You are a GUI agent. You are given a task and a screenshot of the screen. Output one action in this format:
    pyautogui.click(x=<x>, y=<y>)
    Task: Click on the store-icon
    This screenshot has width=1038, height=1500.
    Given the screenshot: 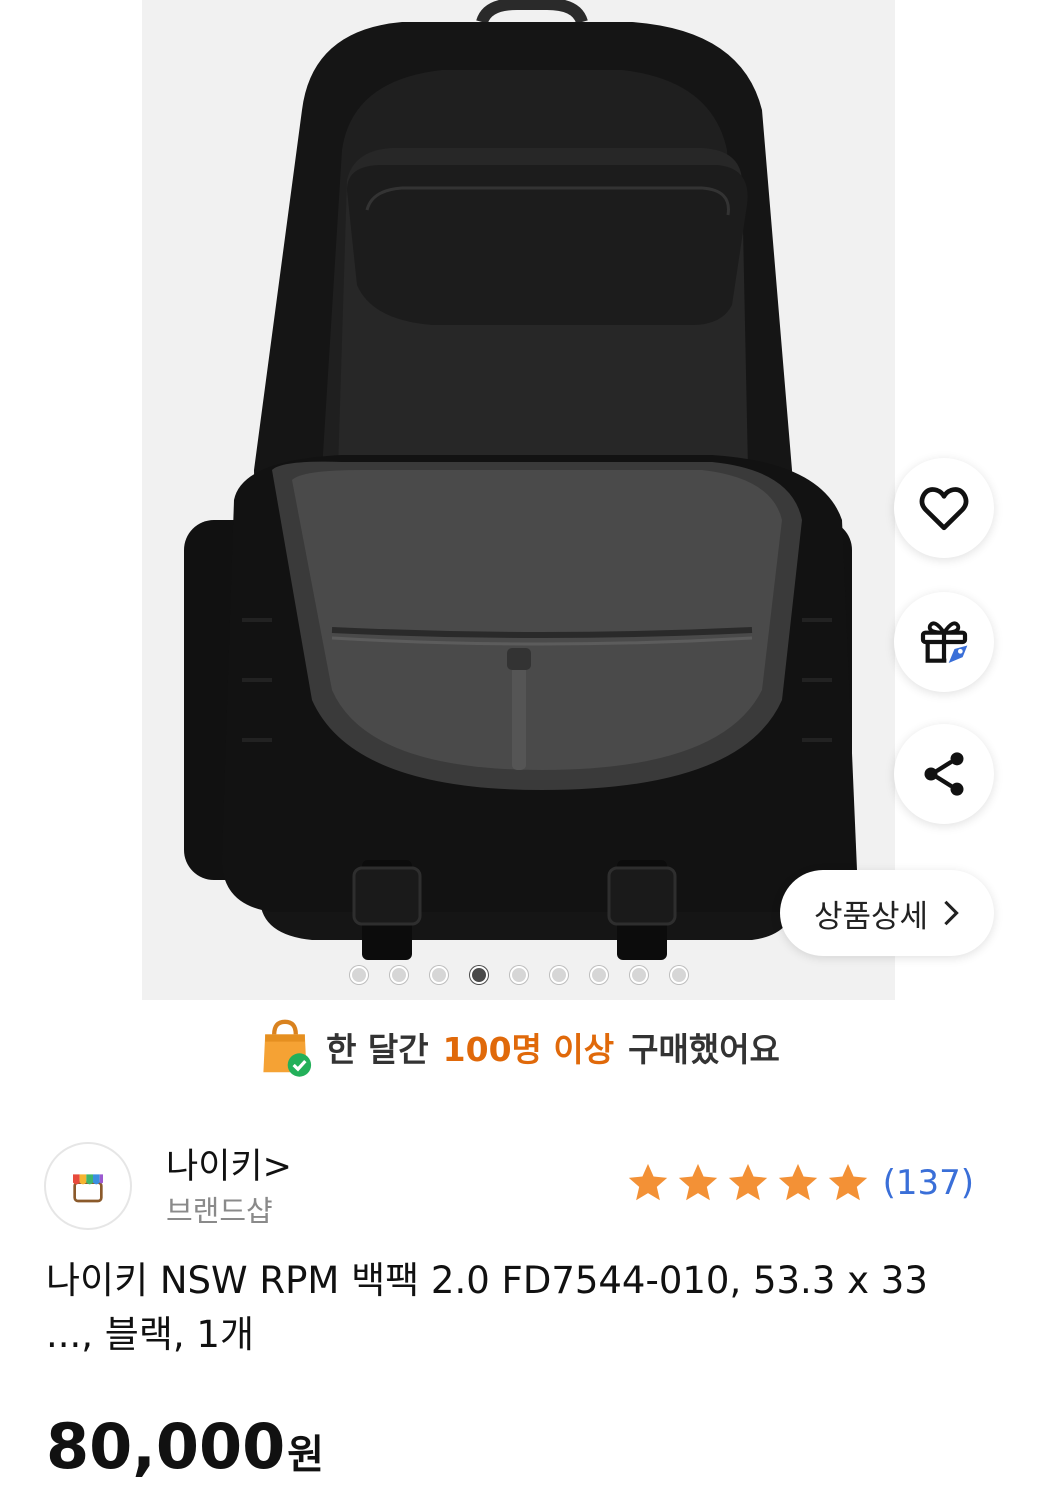 What is the action you would take?
    pyautogui.click(x=88, y=1188)
    